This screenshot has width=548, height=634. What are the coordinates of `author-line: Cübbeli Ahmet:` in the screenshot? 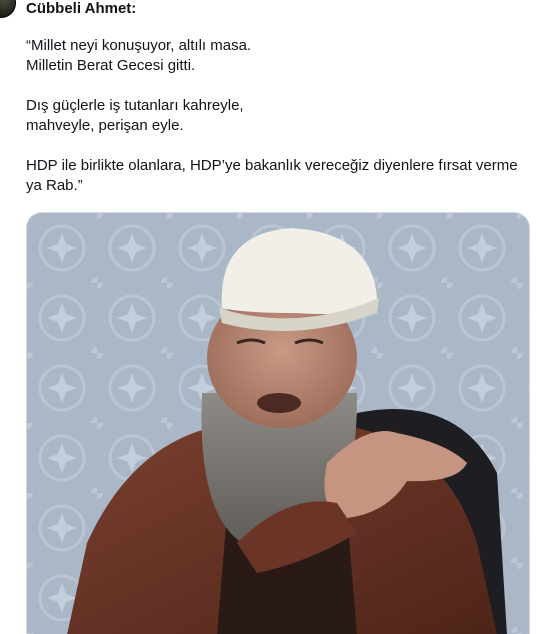 It's located at (81, 9).